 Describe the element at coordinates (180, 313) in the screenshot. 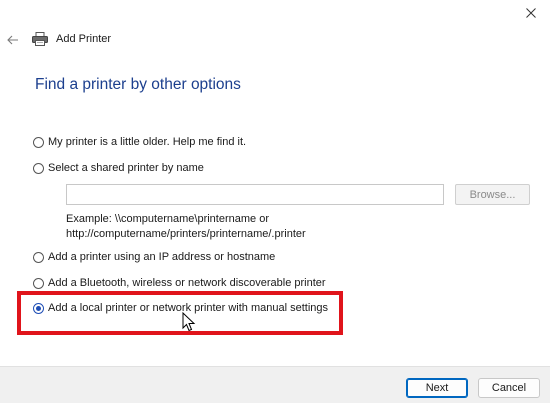

I see `highlight-box` at that location.